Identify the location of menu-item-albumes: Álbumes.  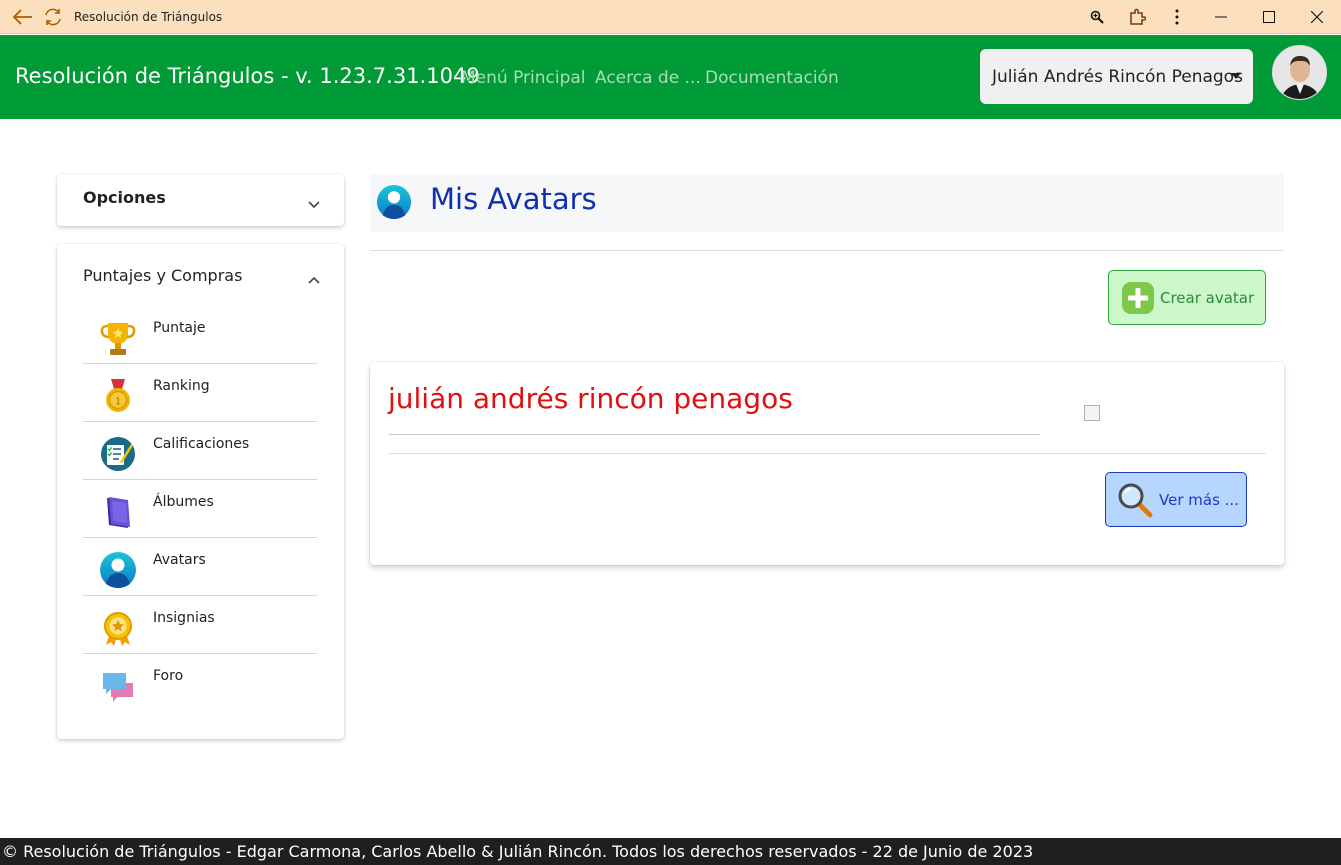
(200, 509).